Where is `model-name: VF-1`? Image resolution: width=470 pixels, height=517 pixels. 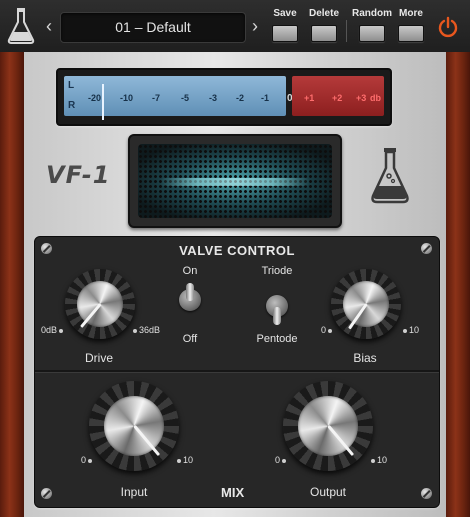 model-name: VF-1 is located at coordinates (78, 175).